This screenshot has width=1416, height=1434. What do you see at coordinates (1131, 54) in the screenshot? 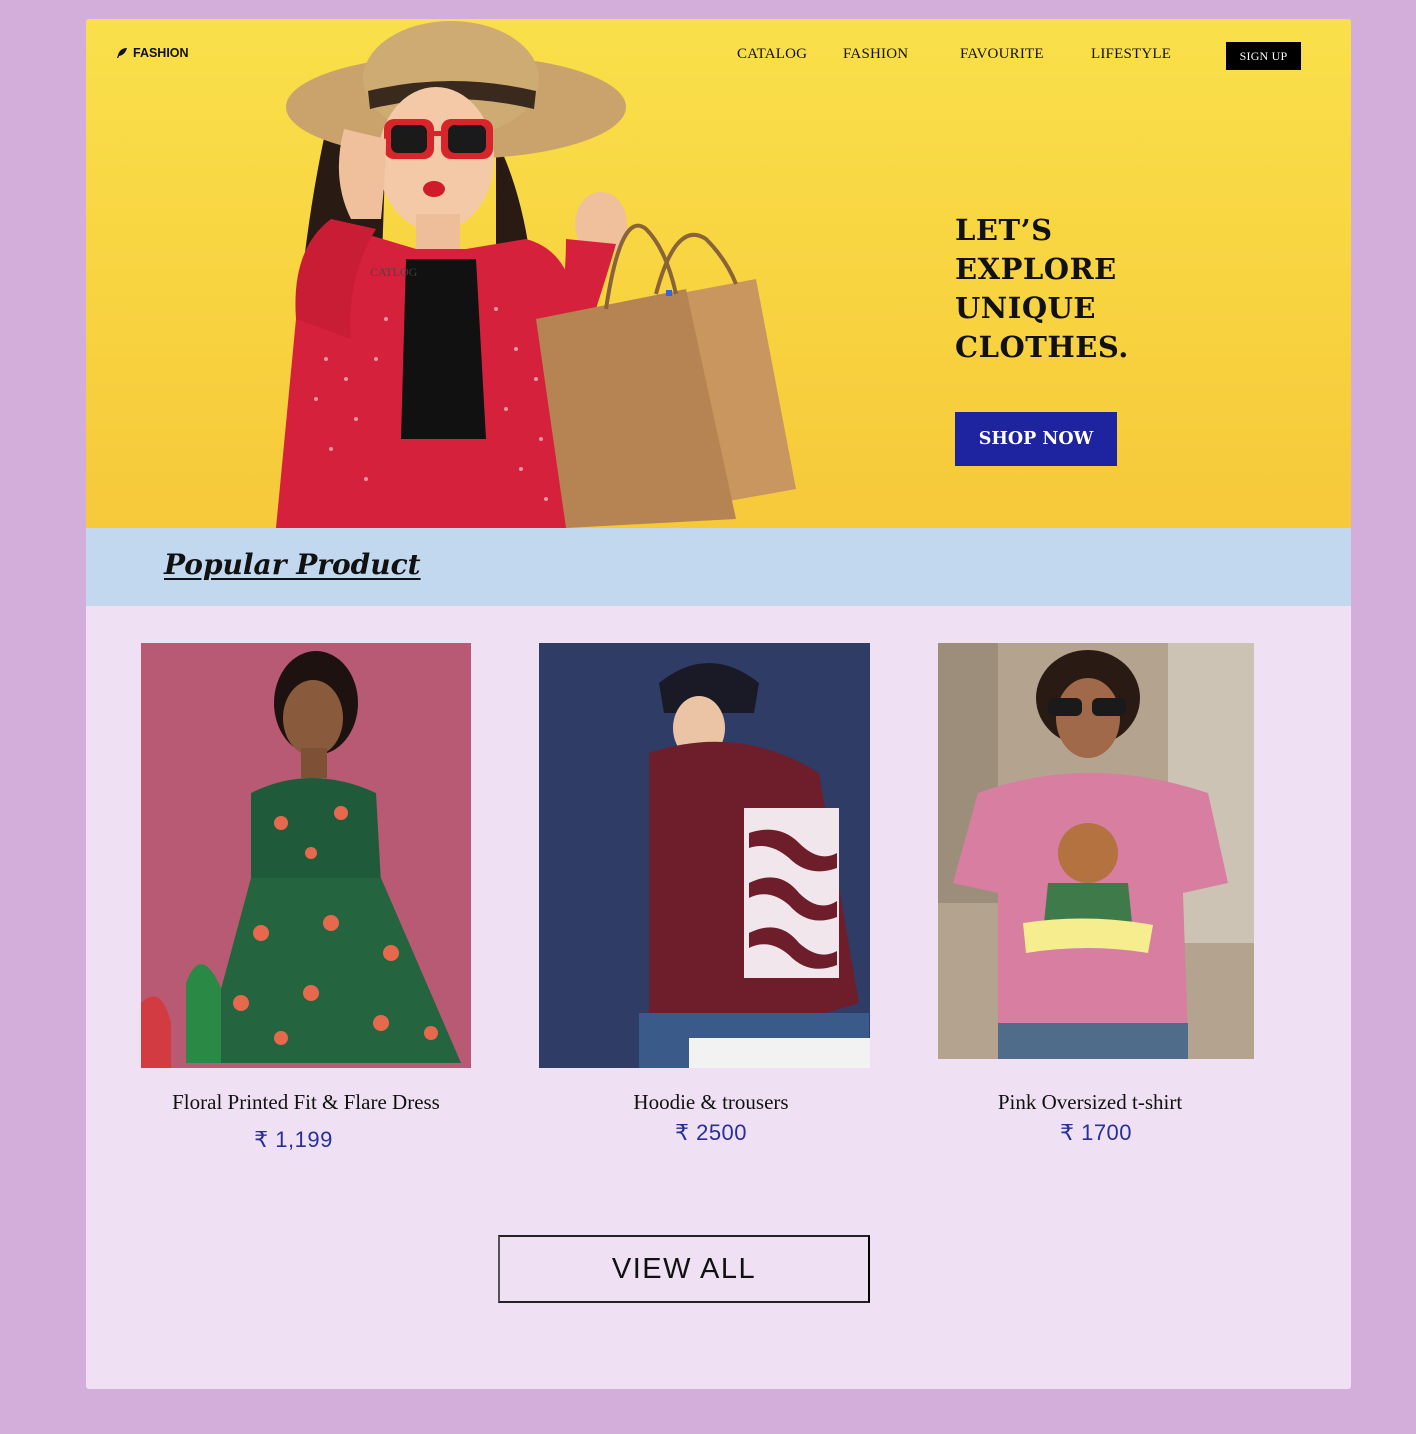
I see `nav-item-lifestyle: LIFESTYLE` at bounding box center [1131, 54].